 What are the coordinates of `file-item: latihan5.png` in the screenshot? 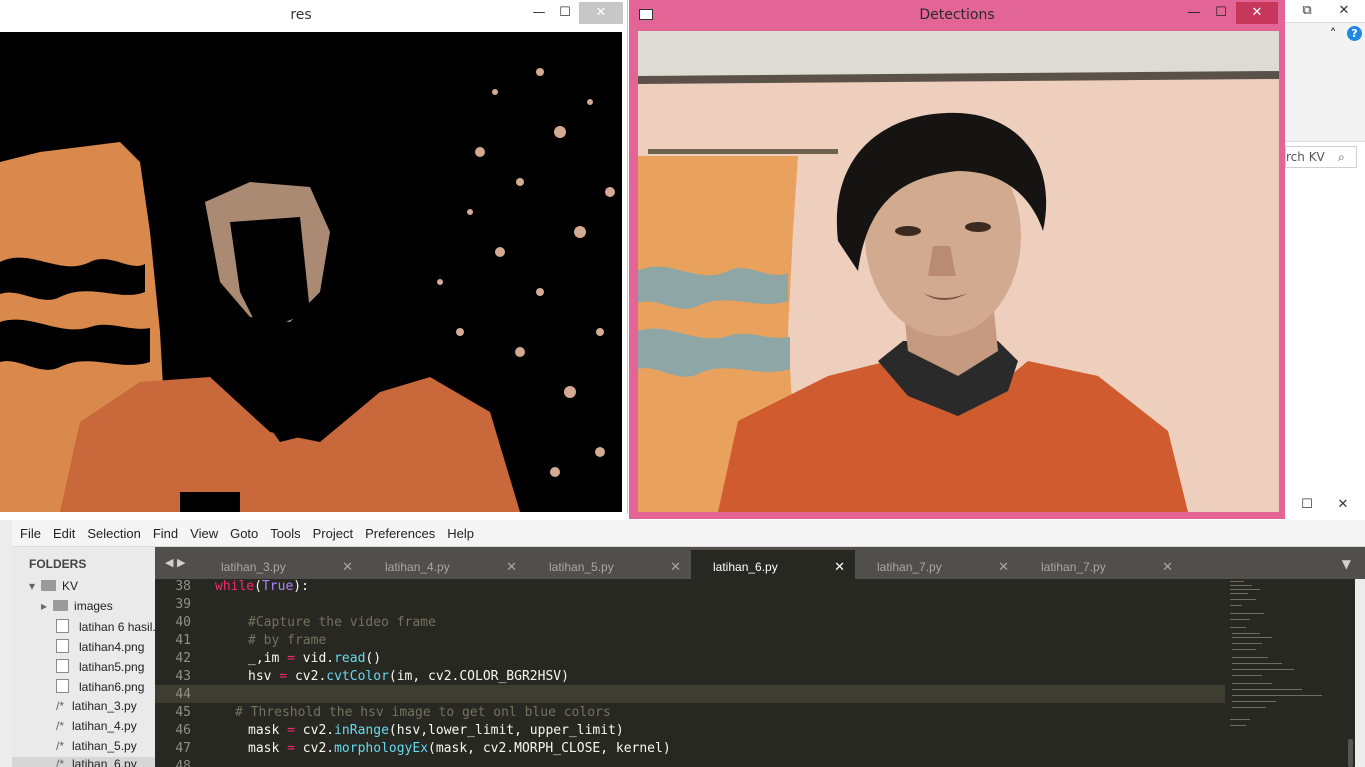 It's located at (100, 666).